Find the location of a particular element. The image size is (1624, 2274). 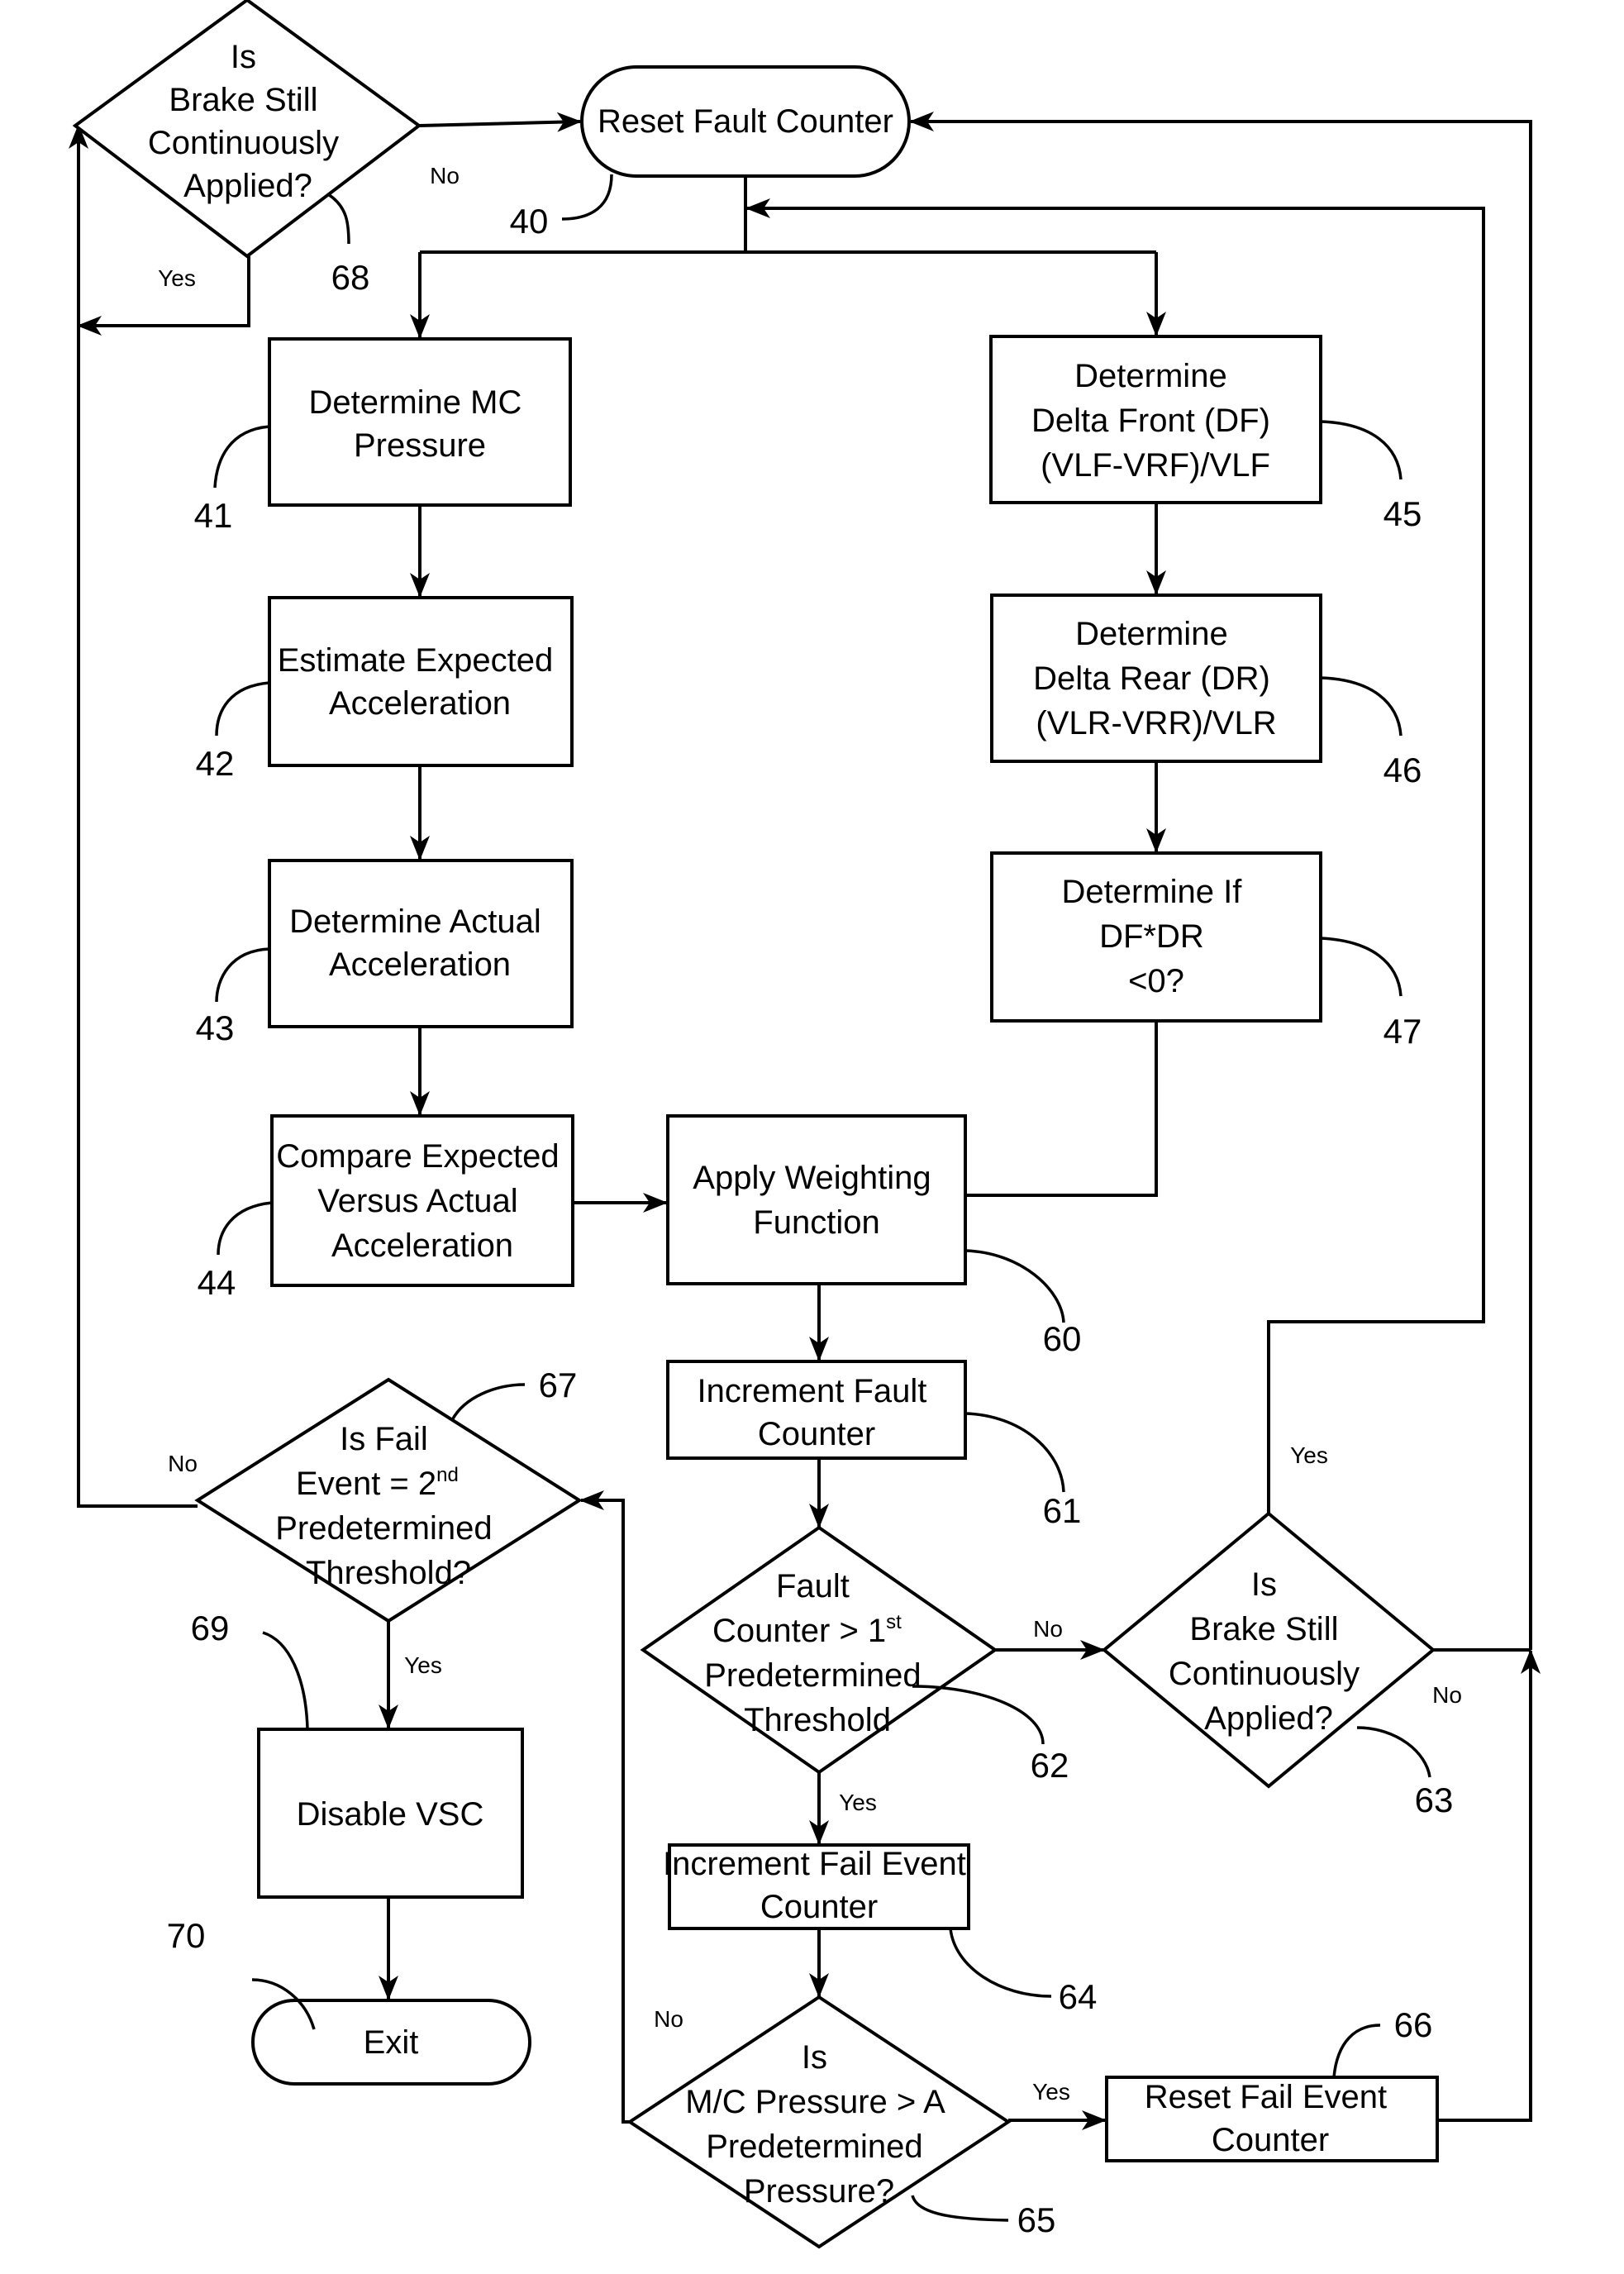

ref-63: 63 is located at coordinates (1434, 1800).